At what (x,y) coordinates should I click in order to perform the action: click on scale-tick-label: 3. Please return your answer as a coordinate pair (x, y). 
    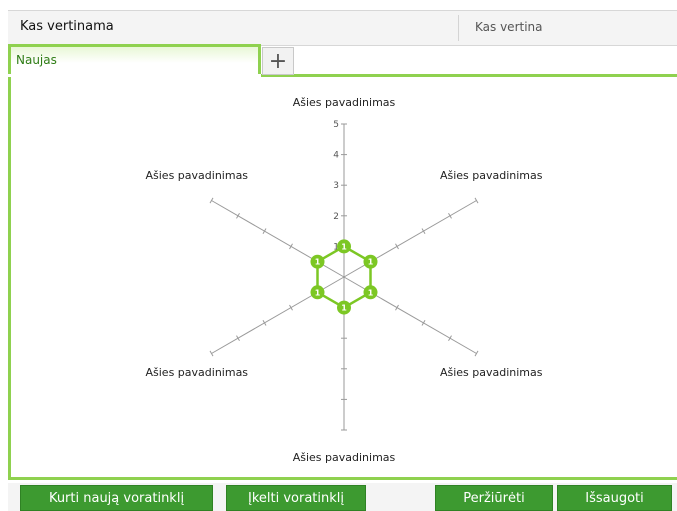
    Looking at the image, I should click on (336, 186).